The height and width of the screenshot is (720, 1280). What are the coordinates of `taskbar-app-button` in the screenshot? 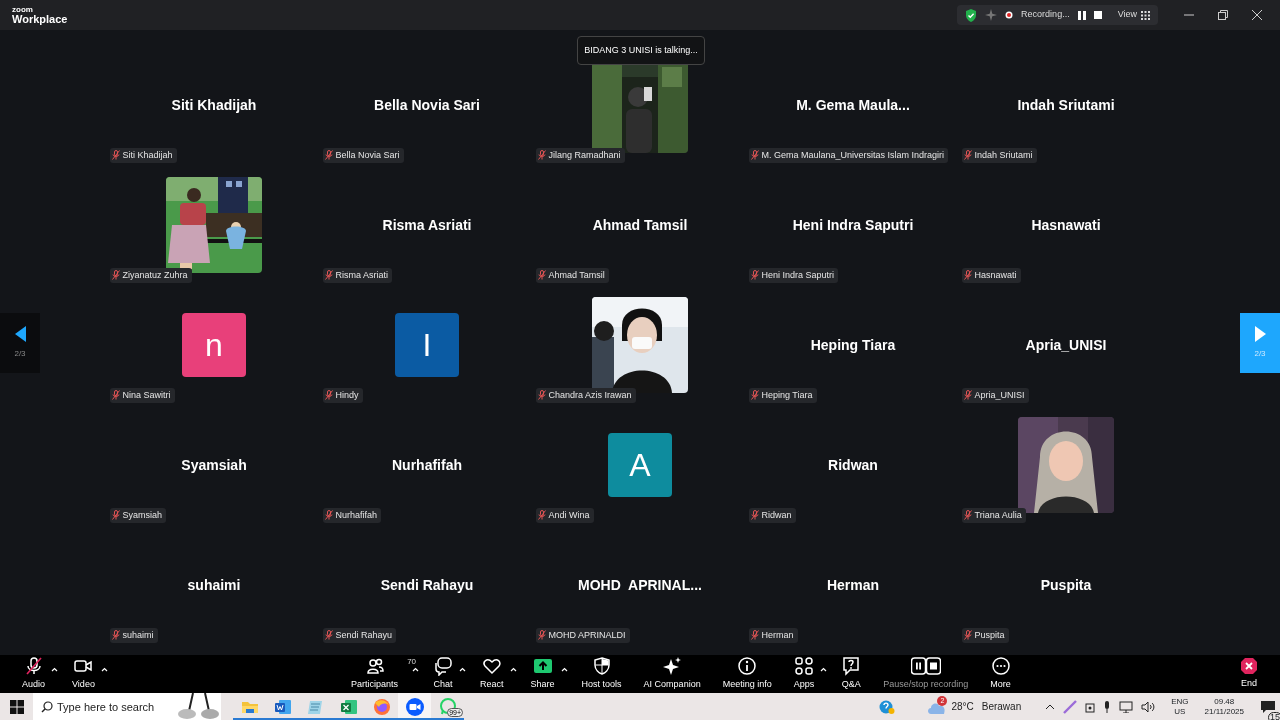 It's located at (414, 706).